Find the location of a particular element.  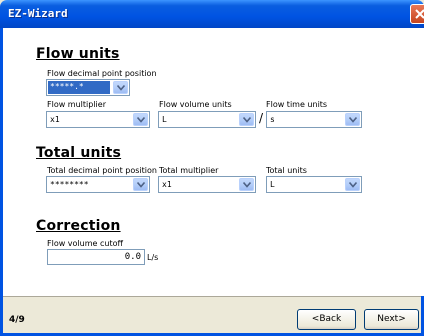

total-units-label: Total units is located at coordinates (286, 170).